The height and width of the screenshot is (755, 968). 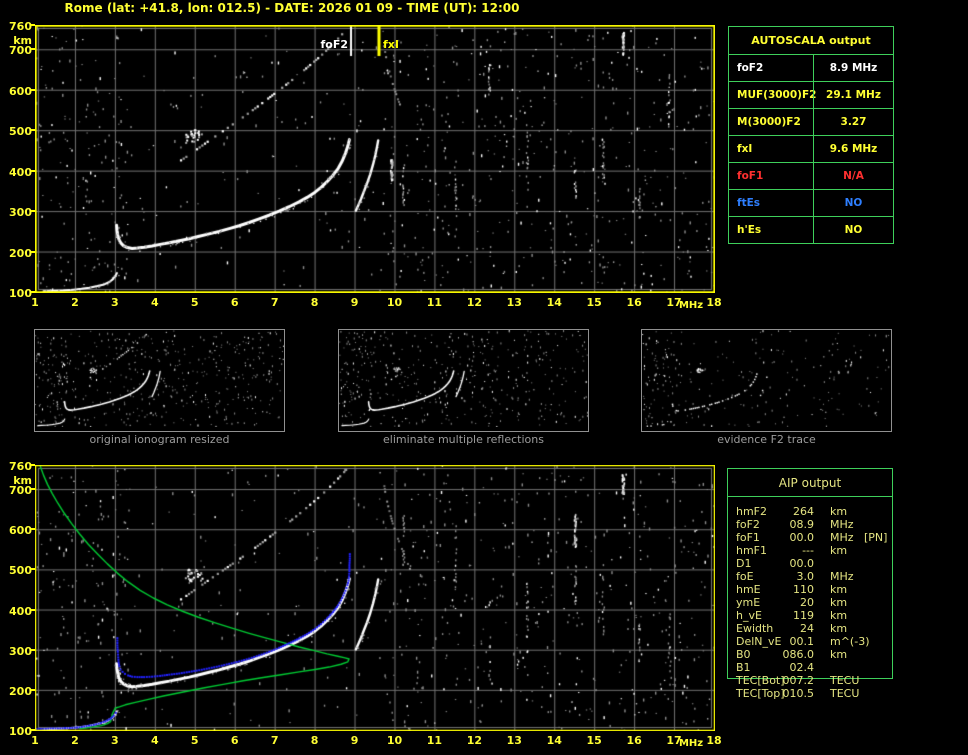 I want to click on aip-row-B0: B0 086.0 km, so click(x=810, y=654).